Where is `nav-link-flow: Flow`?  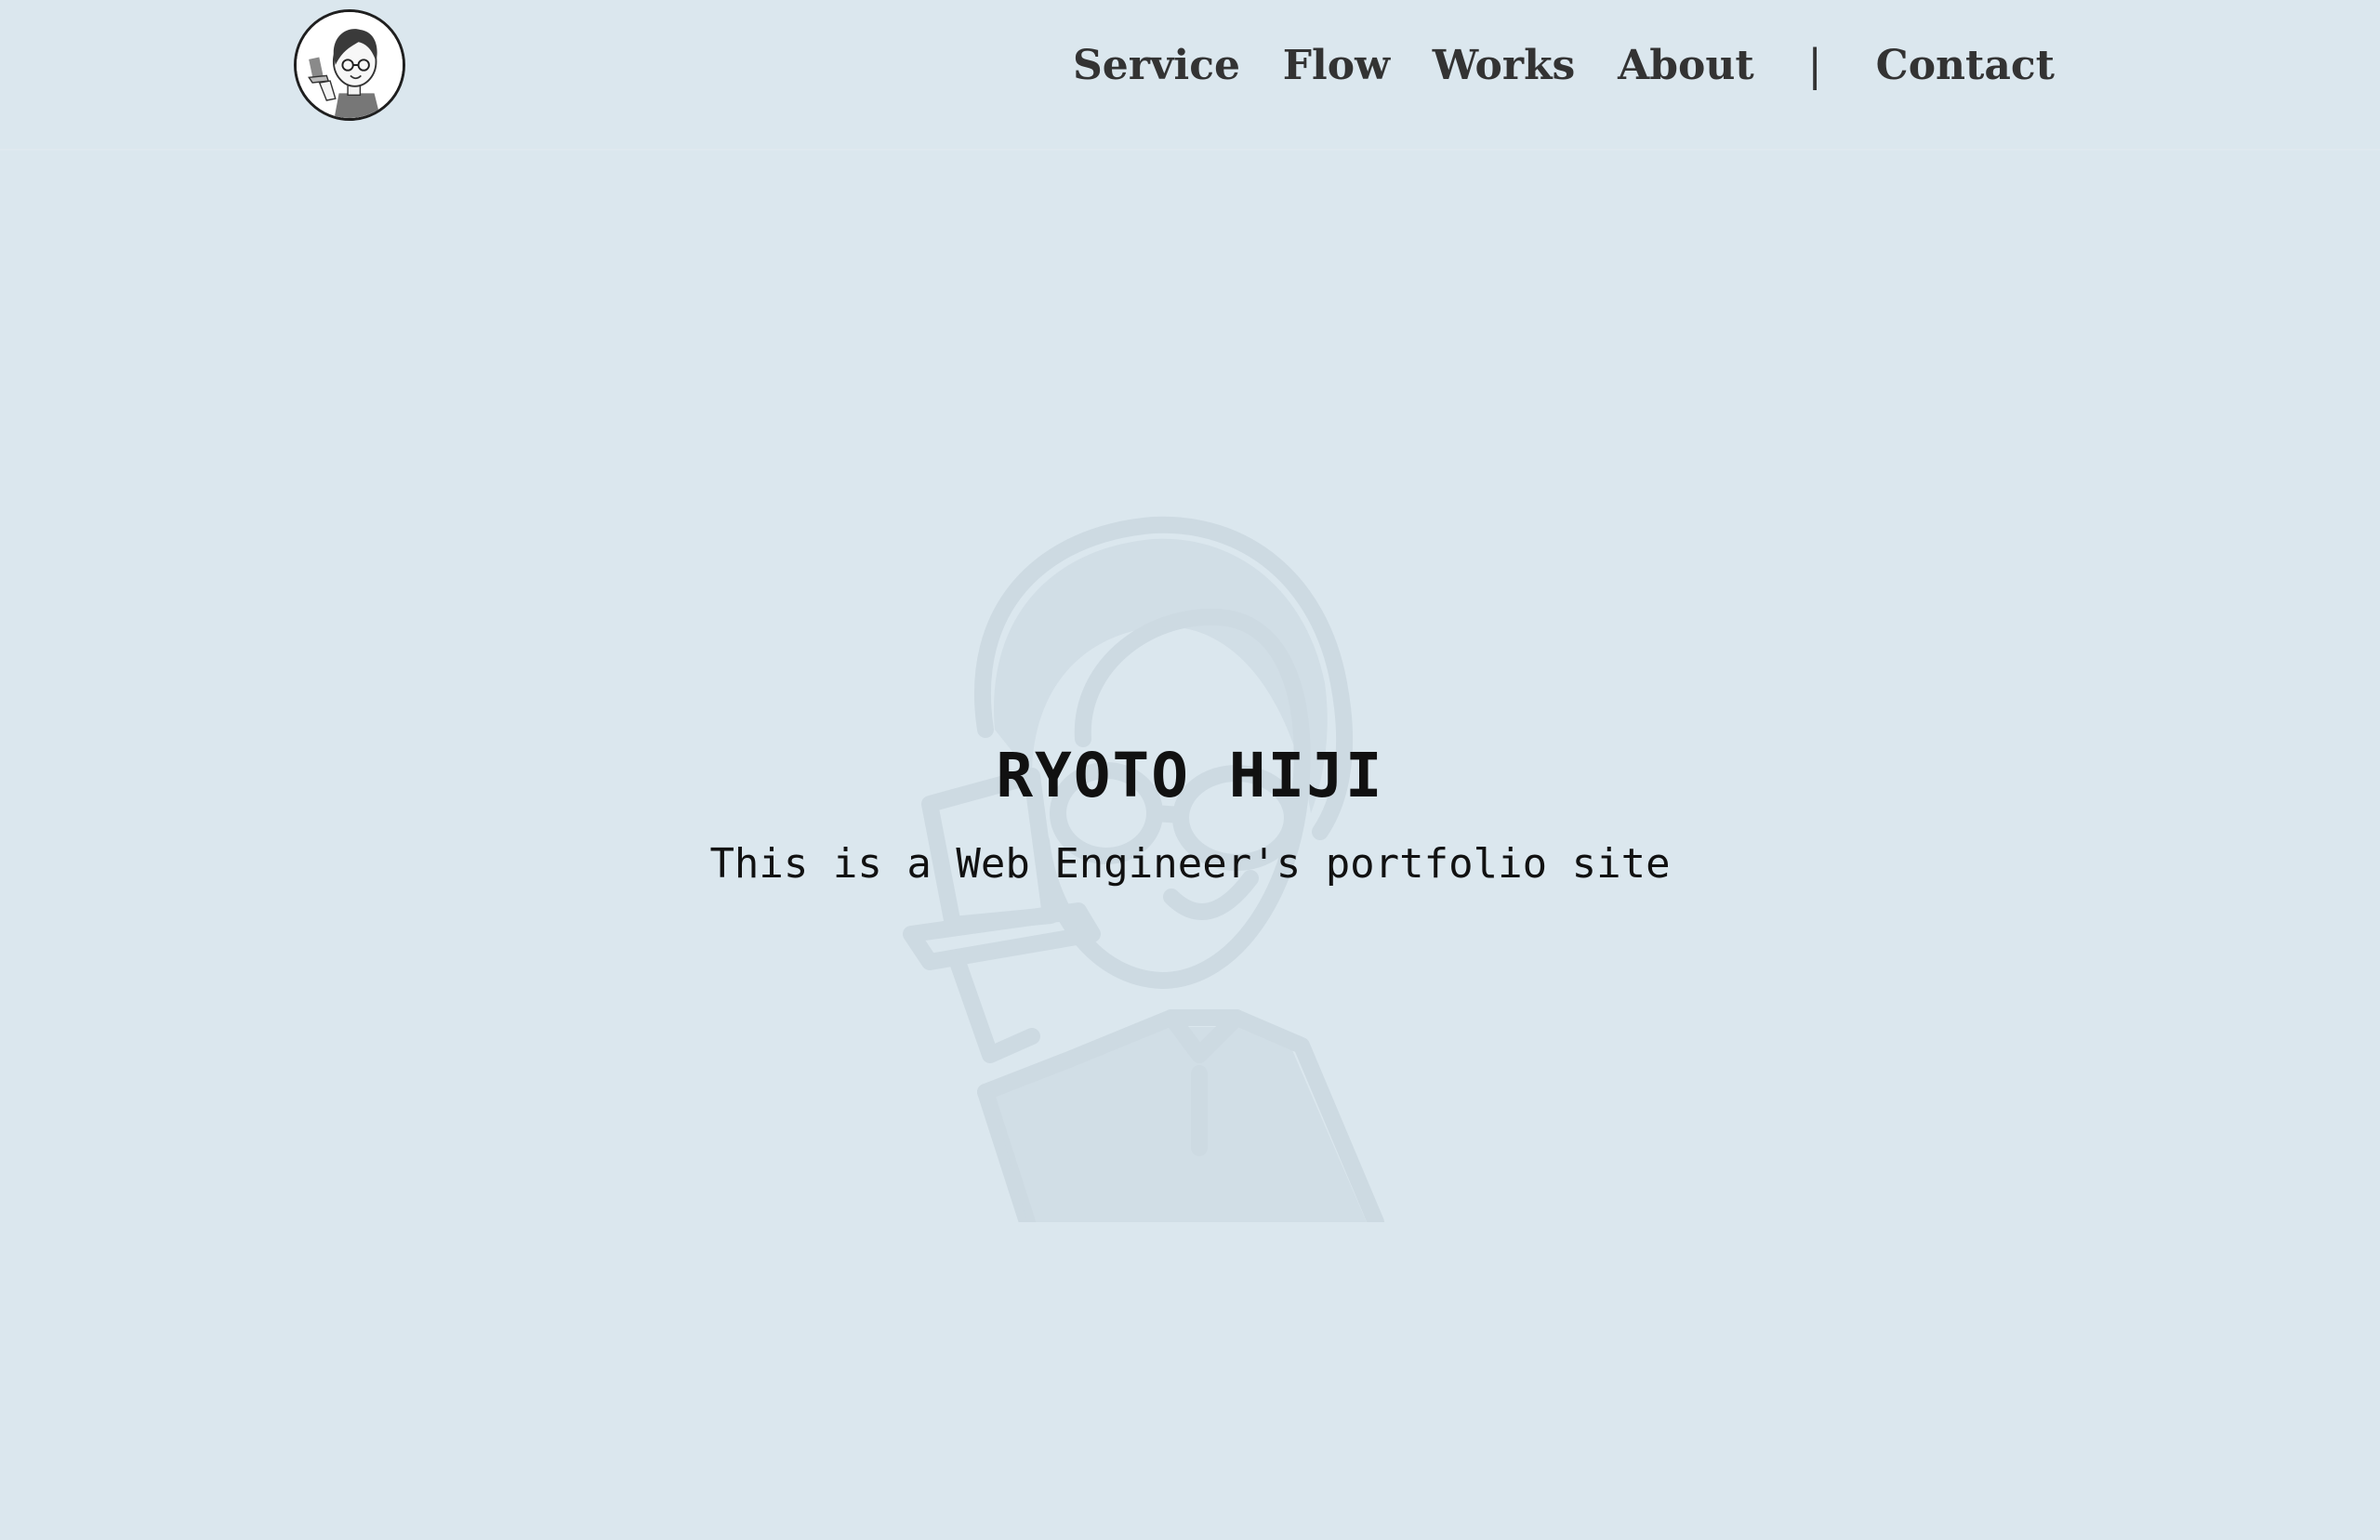
nav-link-flow: Flow is located at coordinates (1336, 65).